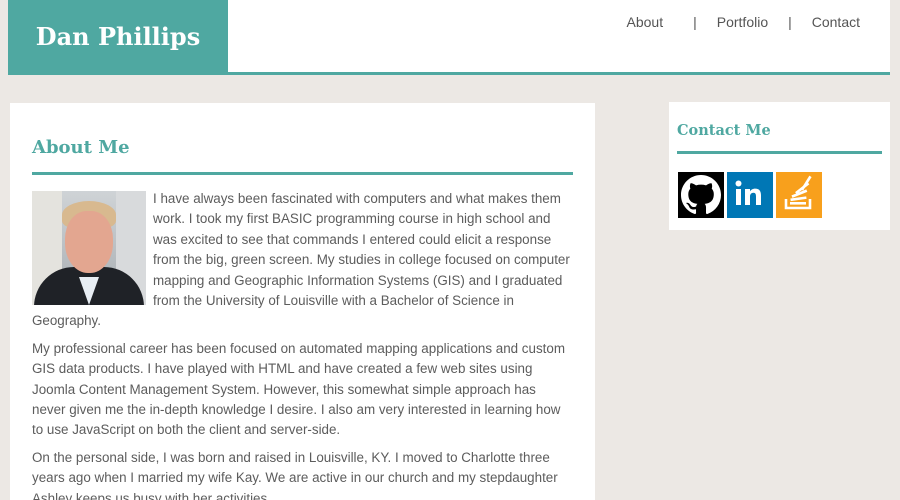  I want to click on linkedin-icon-graphic, so click(748, 192).